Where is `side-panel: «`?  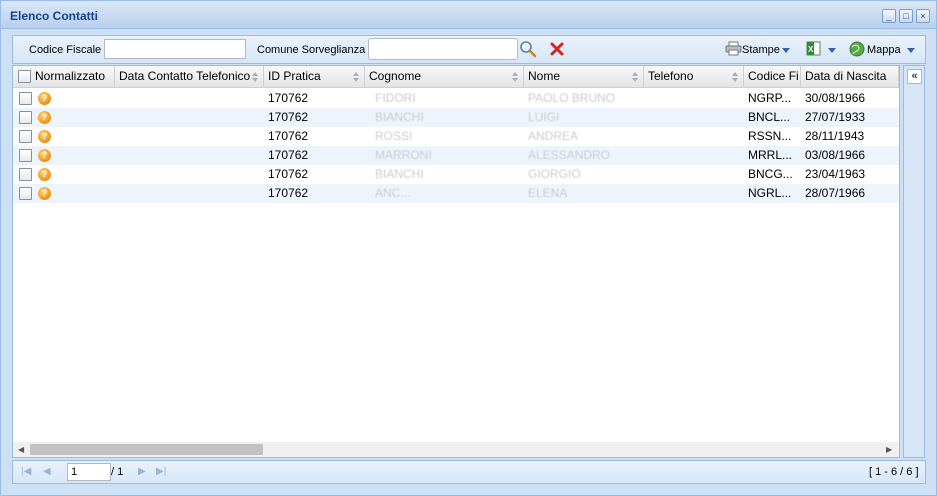 side-panel: « is located at coordinates (914, 261).